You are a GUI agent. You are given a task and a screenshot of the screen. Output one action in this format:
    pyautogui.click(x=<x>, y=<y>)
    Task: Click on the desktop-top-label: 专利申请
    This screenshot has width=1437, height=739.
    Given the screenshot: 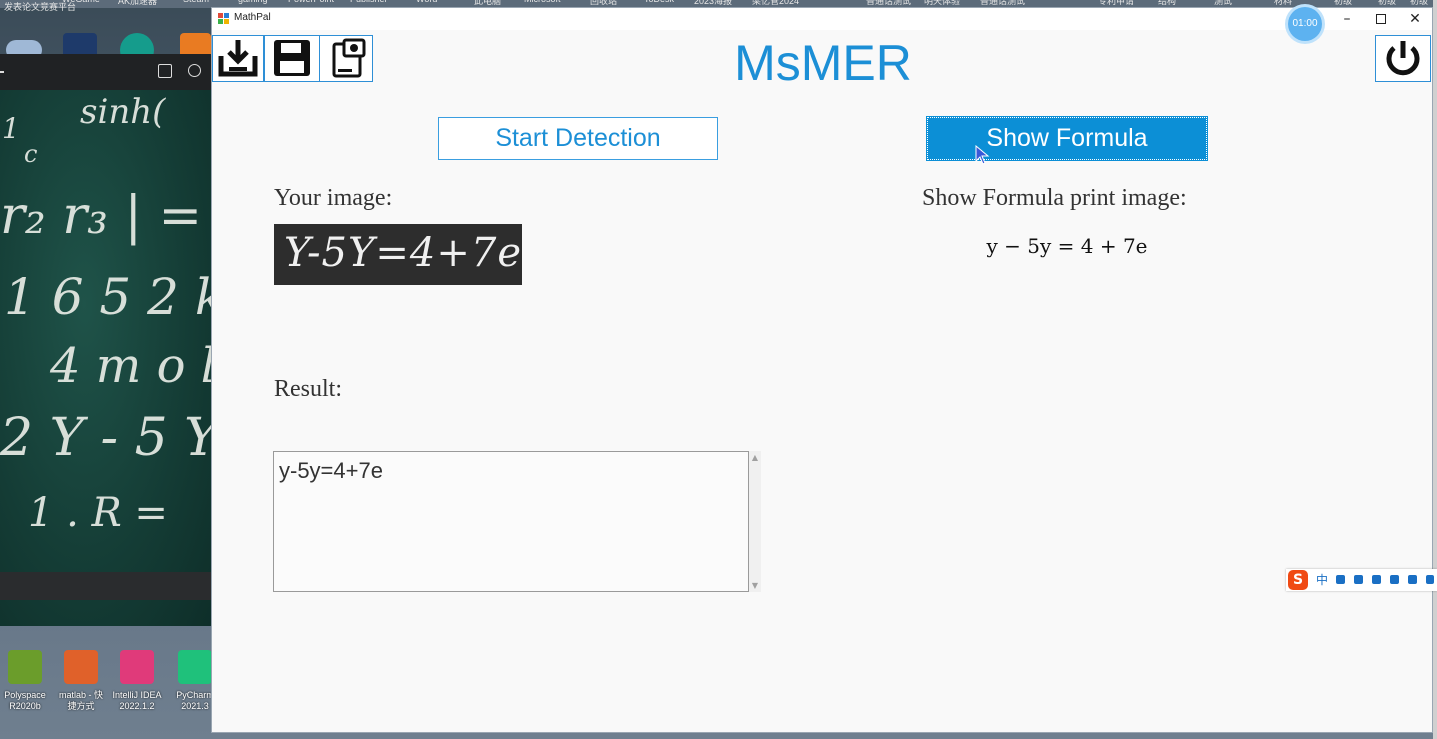 What is the action you would take?
    pyautogui.click(x=1116, y=3)
    